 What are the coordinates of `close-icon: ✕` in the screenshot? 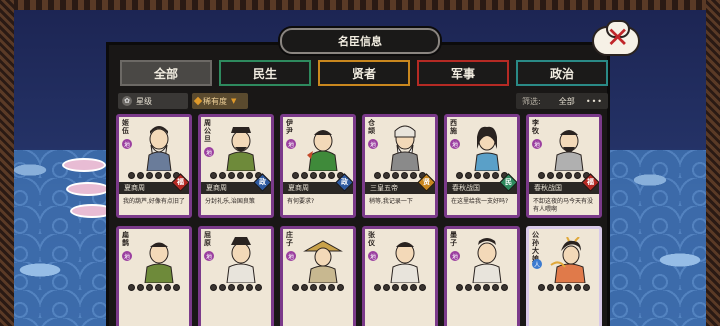 It's located at (618, 37).